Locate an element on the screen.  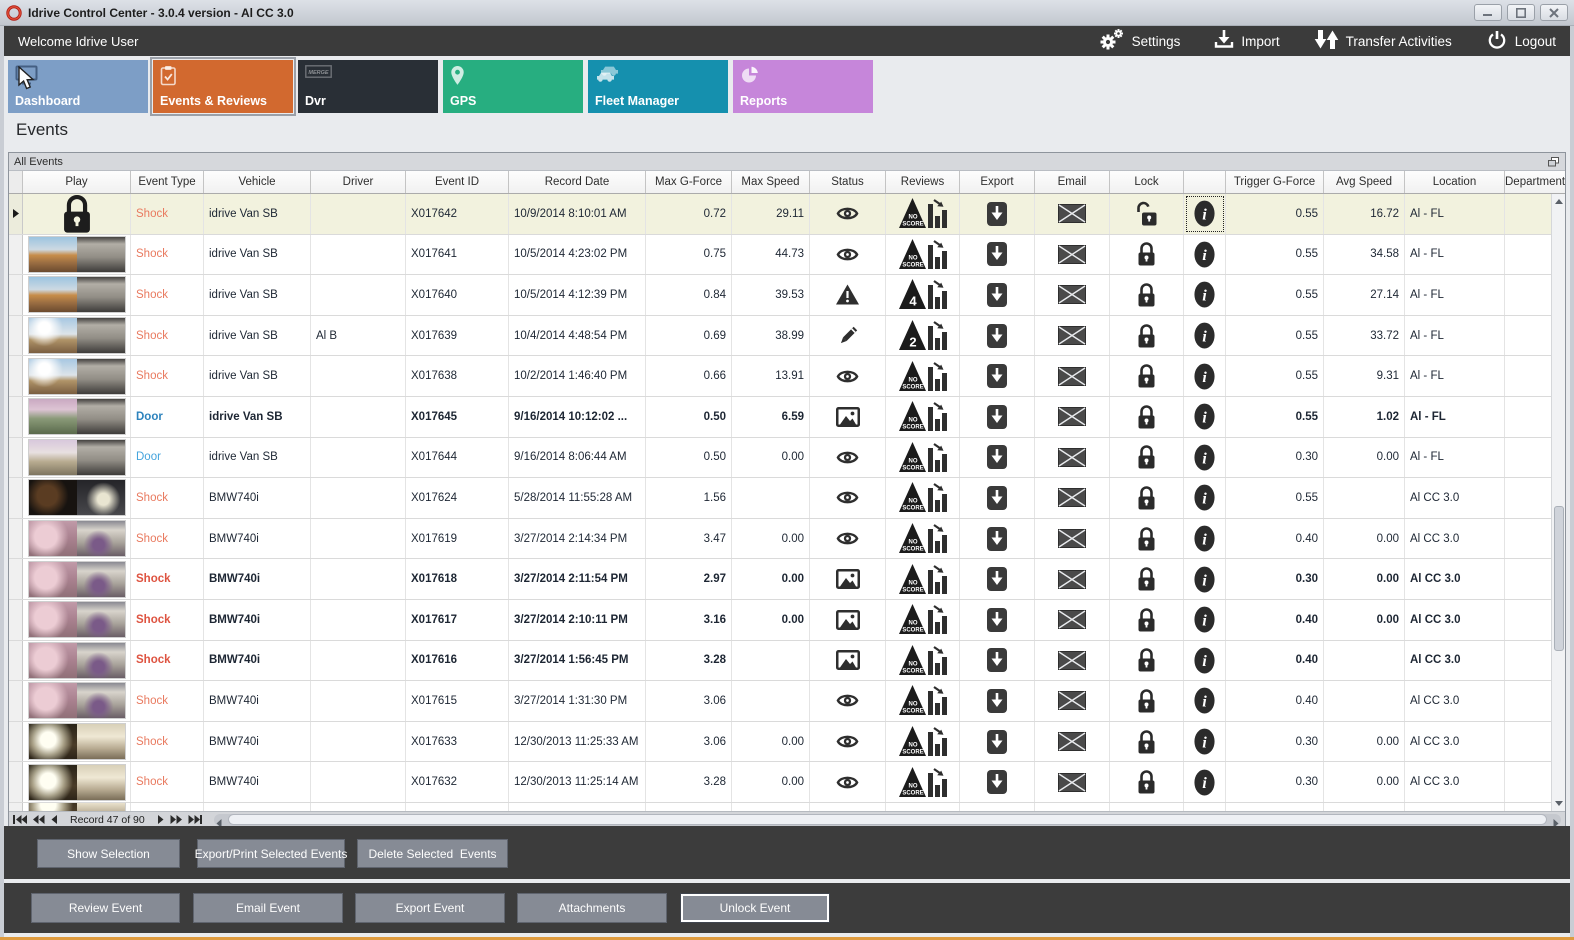
status-icon is located at coordinates (848, 806).